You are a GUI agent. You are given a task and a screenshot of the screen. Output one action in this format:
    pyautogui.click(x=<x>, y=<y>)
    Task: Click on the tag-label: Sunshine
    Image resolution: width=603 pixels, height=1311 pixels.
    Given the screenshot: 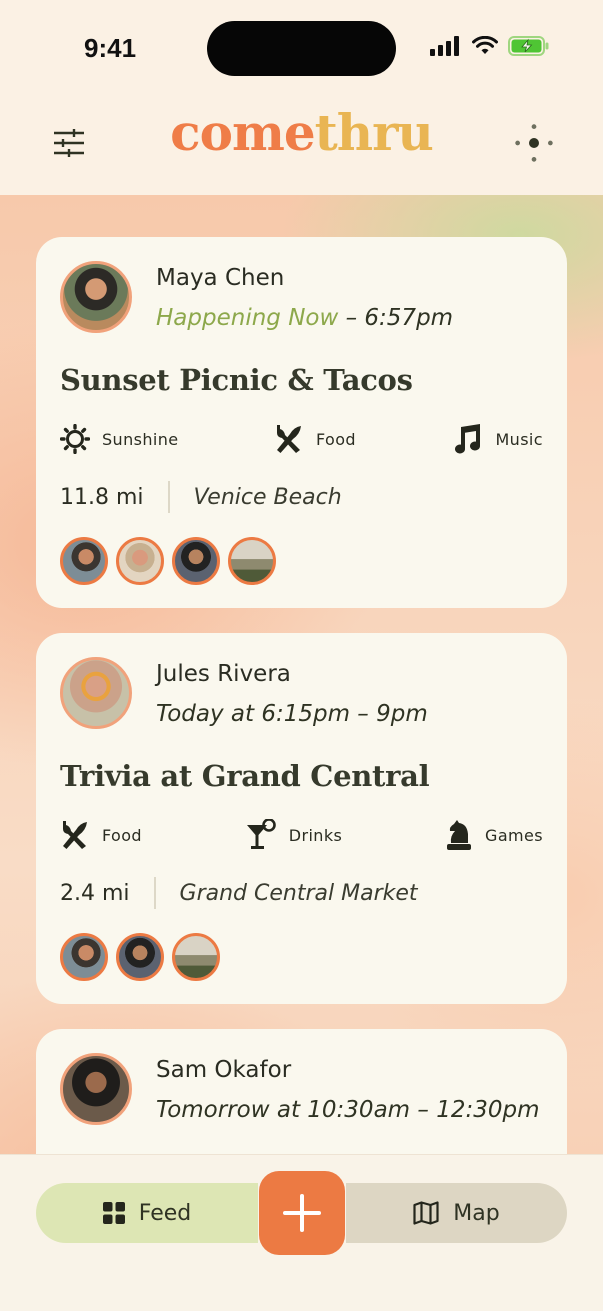 What is the action you would take?
    pyautogui.click(x=140, y=439)
    